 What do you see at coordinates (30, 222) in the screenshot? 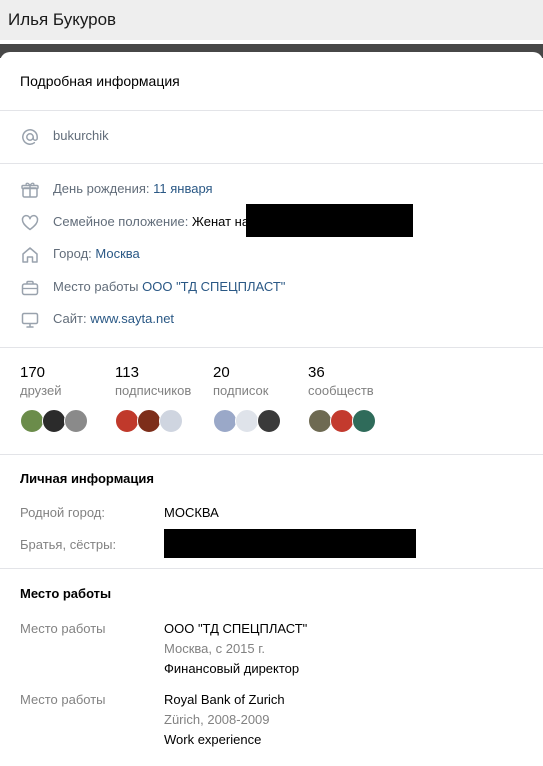
I see `heart-icon` at bounding box center [30, 222].